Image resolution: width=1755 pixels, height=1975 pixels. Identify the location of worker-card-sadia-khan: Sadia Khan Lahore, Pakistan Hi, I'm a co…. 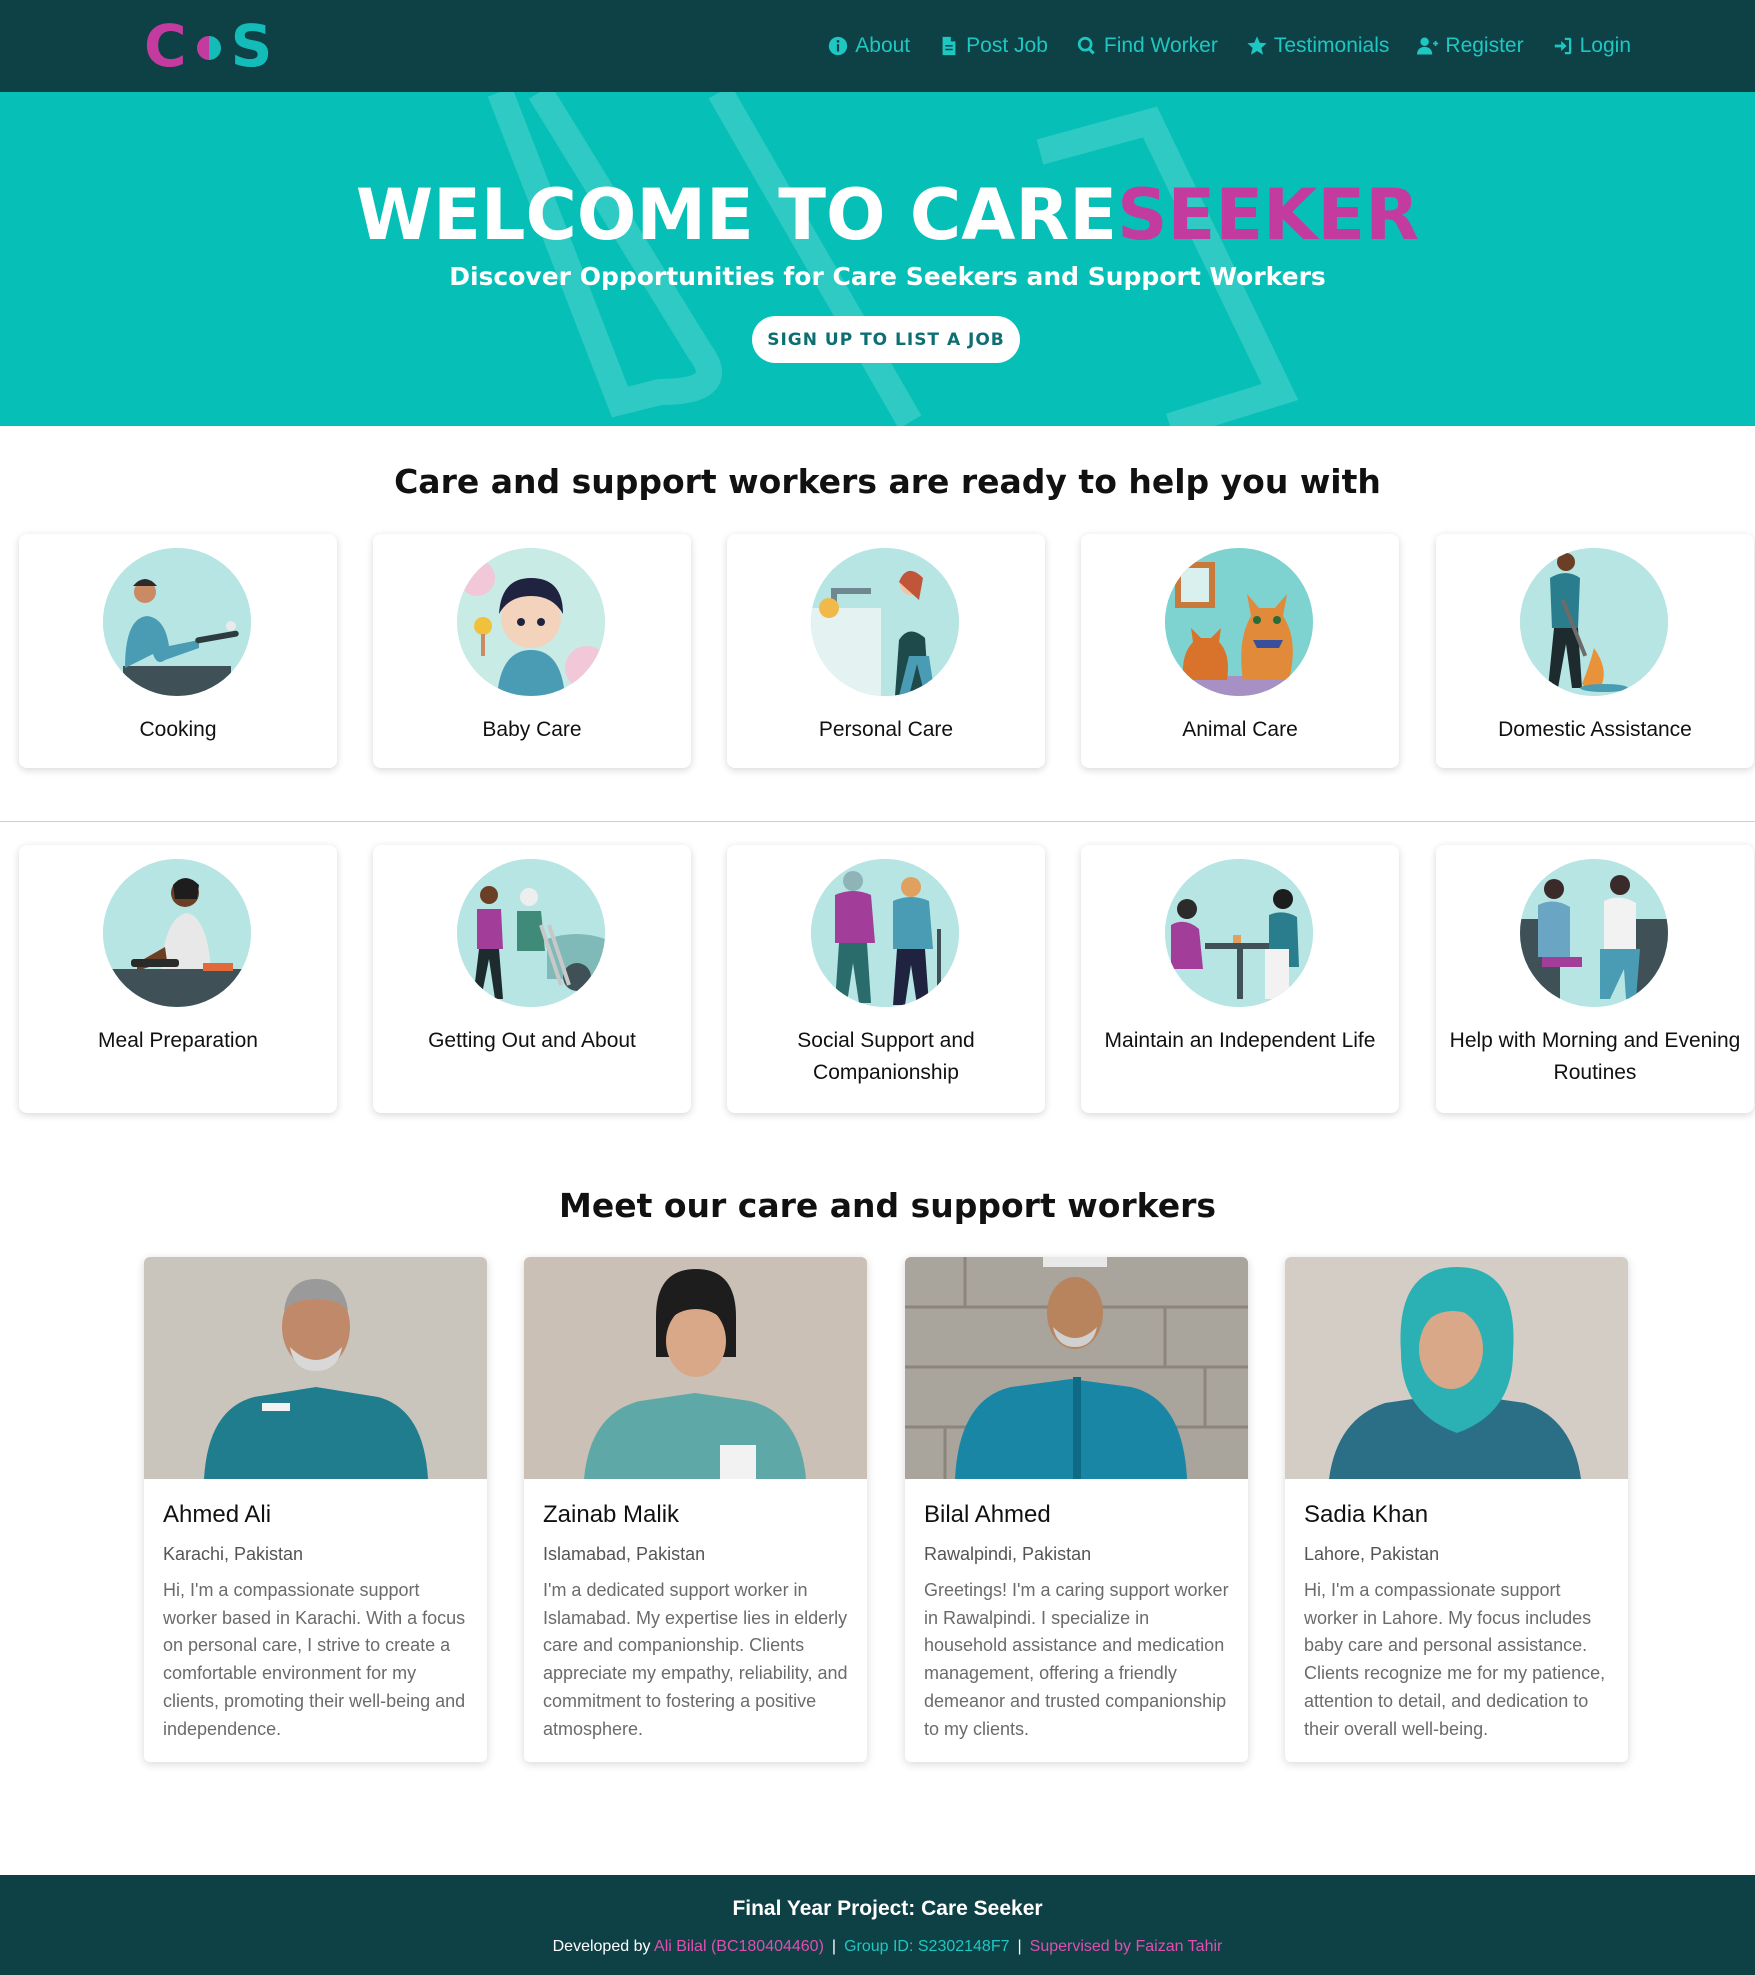
(1456, 1509).